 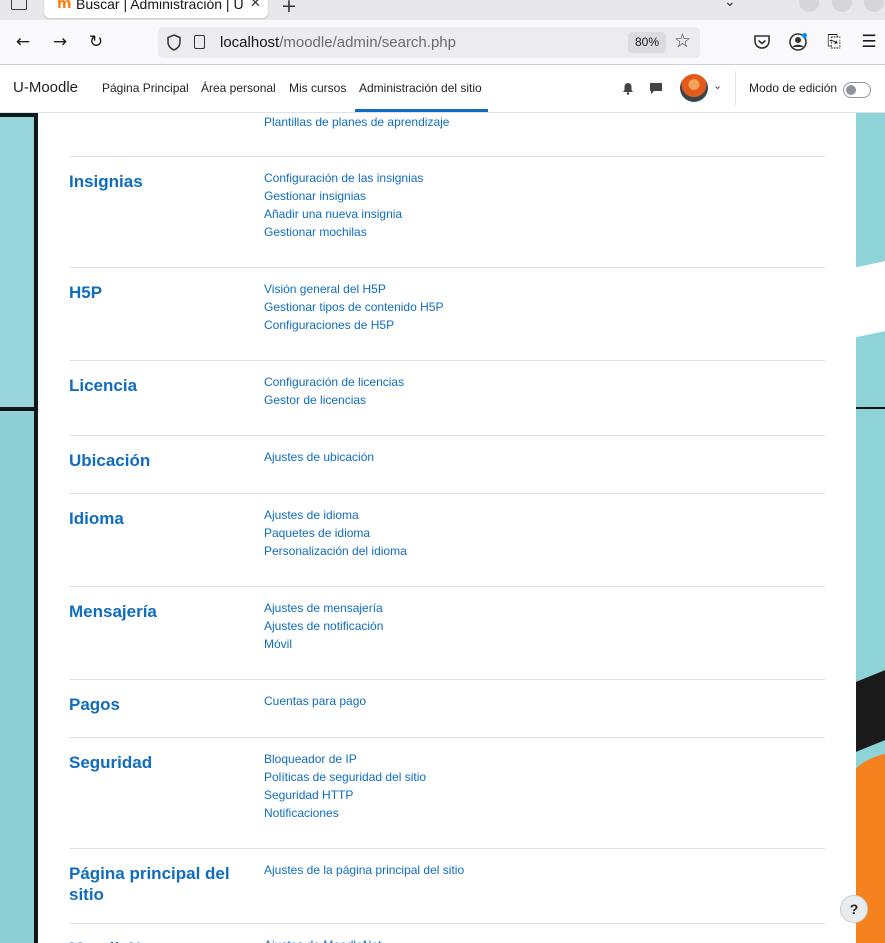 I want to click on admin-link: Plantillas de planes de aprendizaje, so click(x=356, y=122).